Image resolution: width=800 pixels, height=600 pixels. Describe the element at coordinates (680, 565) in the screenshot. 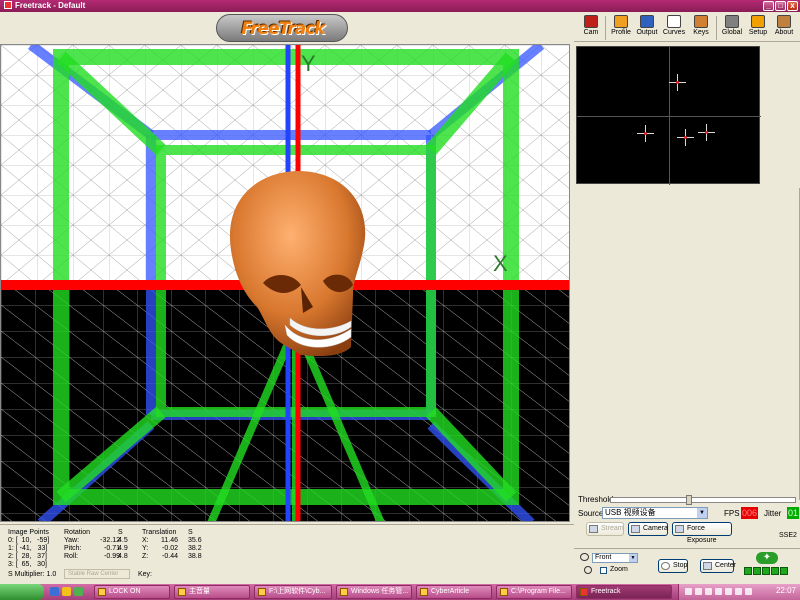

I see `stop-button-label: Stop` at that location.